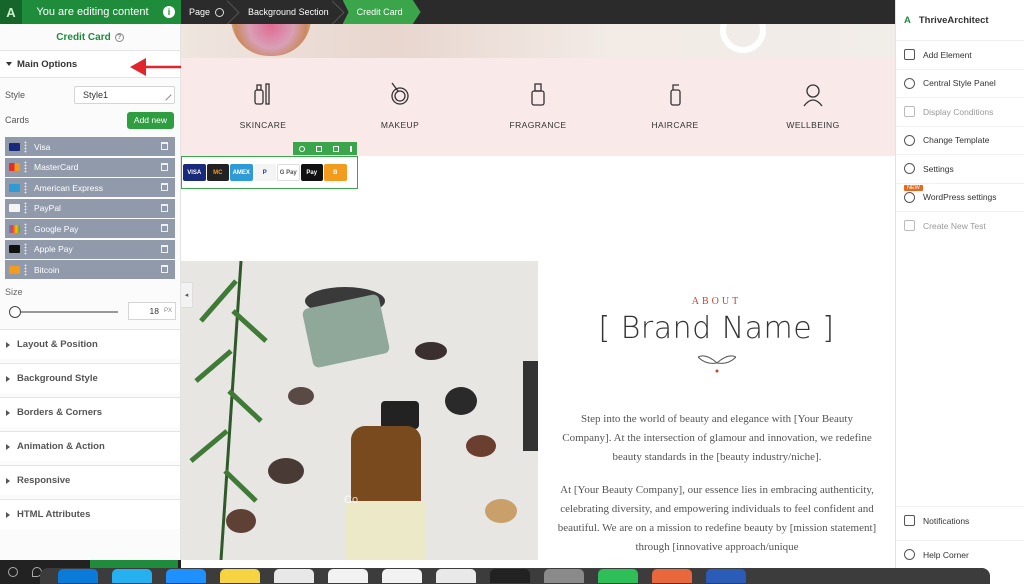 This screenshot has width=1024, height=584. What do you see at coordinates (263, 105) in the screenshot?
I see `category-skincare: SKINCARE` at bounding box center [263, 105].